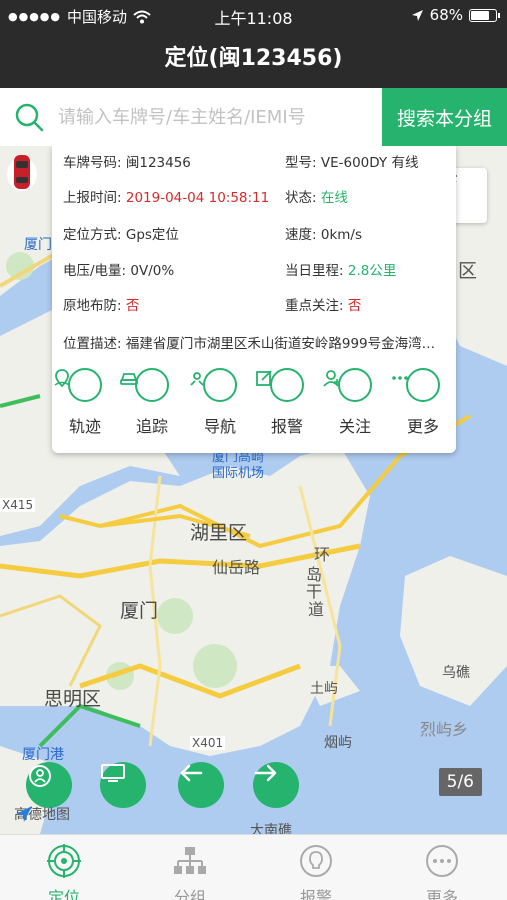 The image size is (507, 900). Describe the element at coordinates (63, 894) in the screenshot. I see `tab-locate-label: 定位` at that location.